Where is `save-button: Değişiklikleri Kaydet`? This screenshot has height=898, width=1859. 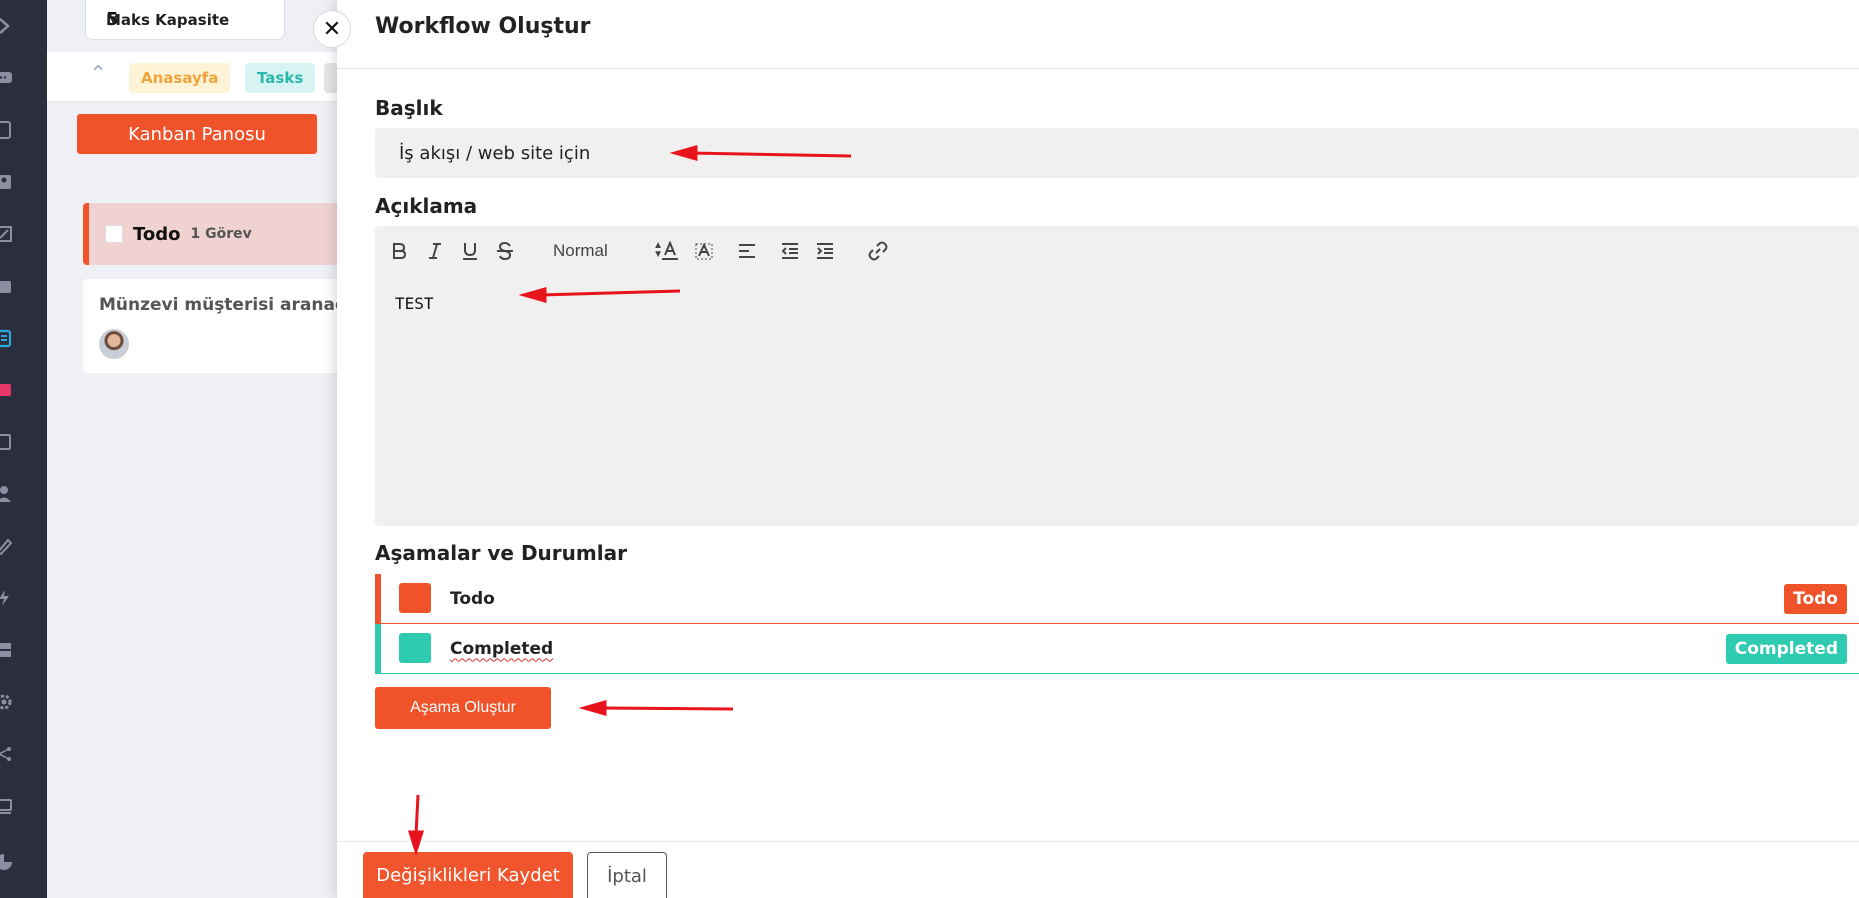
save-button: Değişiklikleri Kaydet is located at coordinates (468, 875).